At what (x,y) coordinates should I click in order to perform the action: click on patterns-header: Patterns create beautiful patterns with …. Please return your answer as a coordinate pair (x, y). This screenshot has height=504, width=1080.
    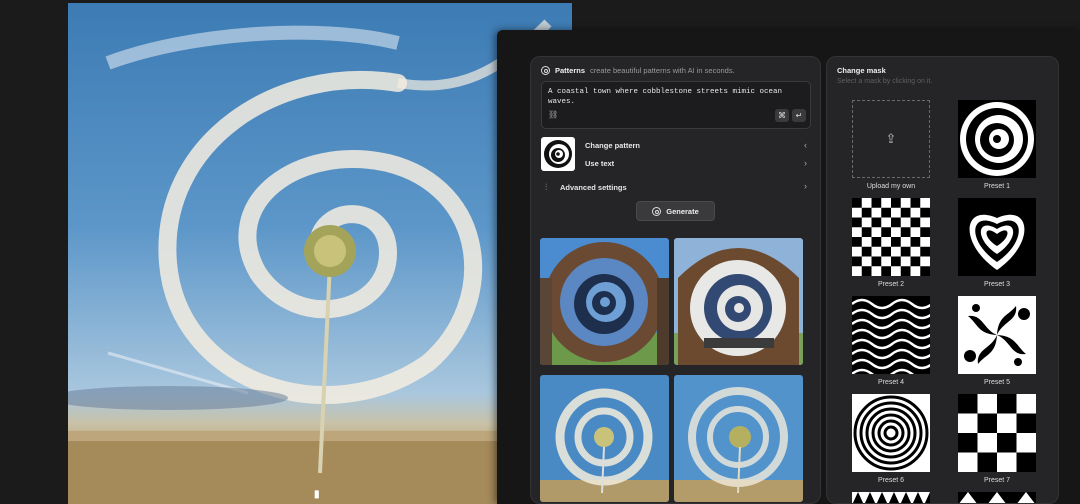
    Looking at the image, I should click on (638, 70).